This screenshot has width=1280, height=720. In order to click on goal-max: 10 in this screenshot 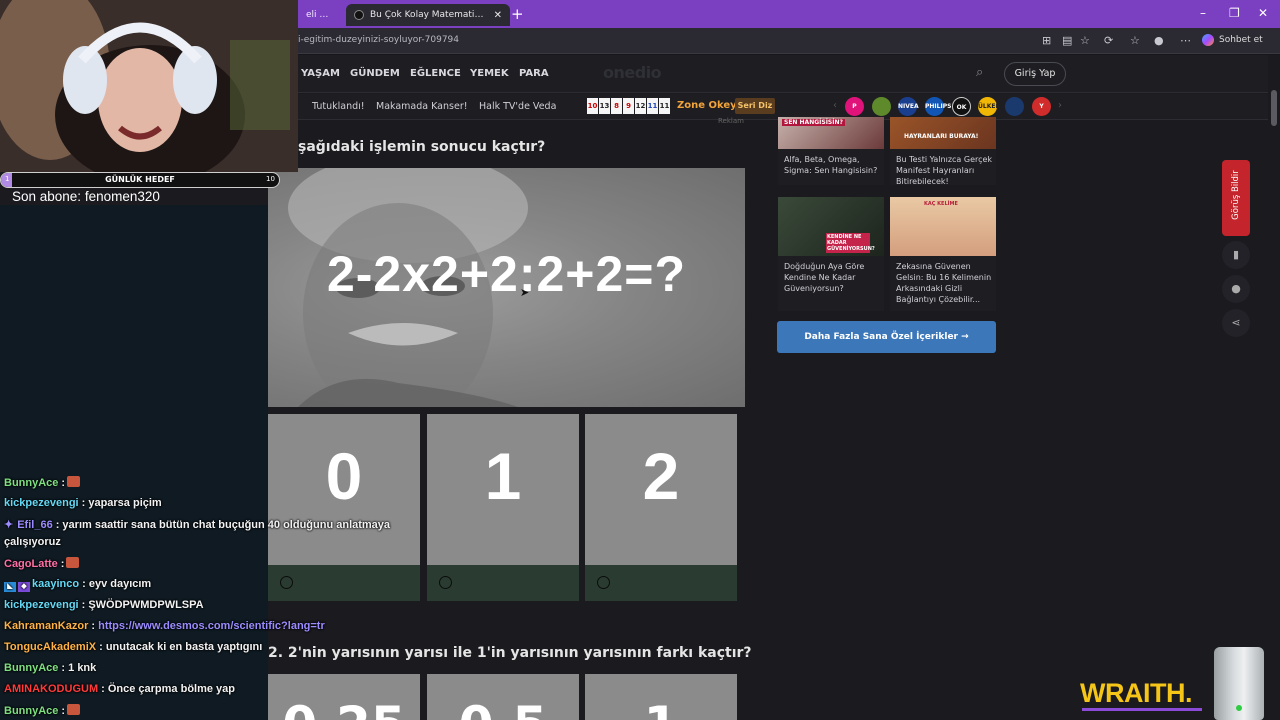, I will do `click(270, 179)`.